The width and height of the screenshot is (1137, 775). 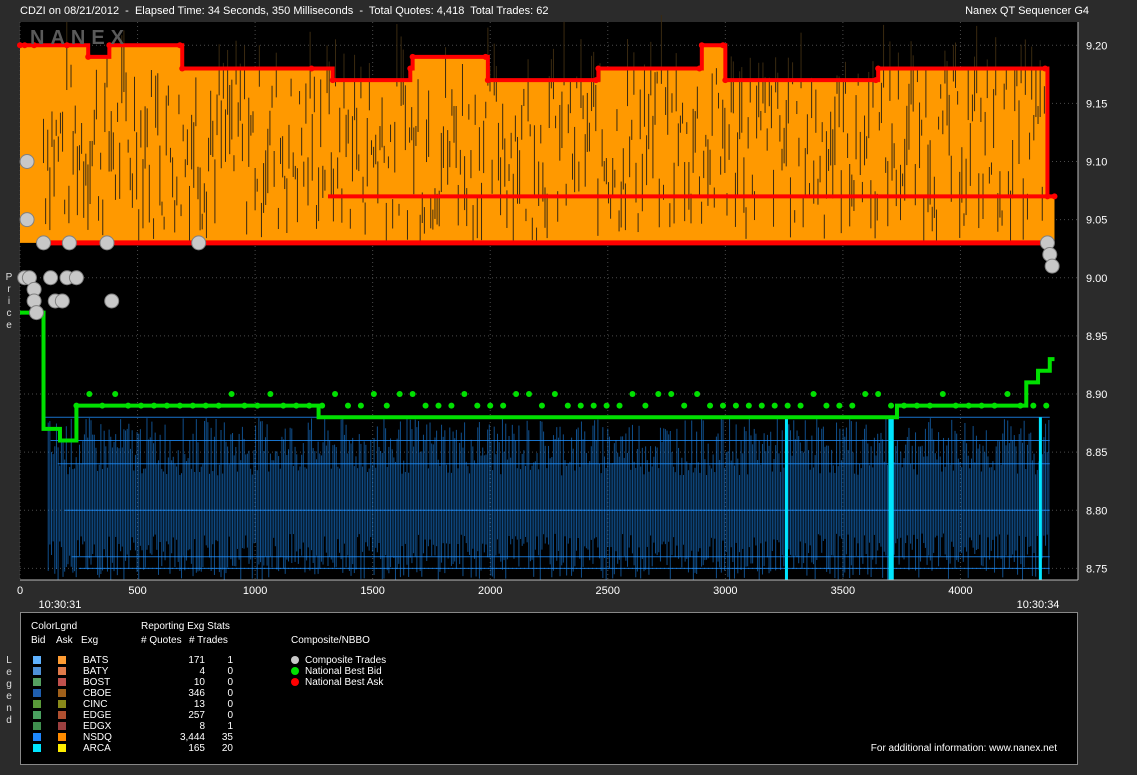 I want to click on exchange-row-baty: BATY 4 0, so click(x=171, y=671).